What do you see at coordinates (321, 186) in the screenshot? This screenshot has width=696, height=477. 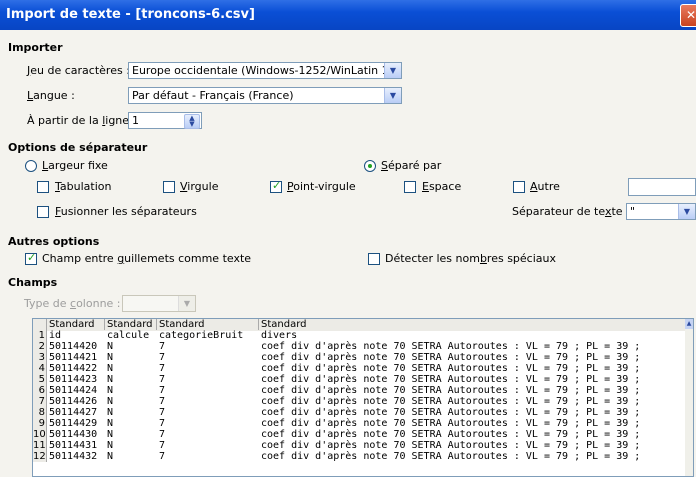 I see `semicolon-label: Point-virgule` at bounding box center [321, 186].